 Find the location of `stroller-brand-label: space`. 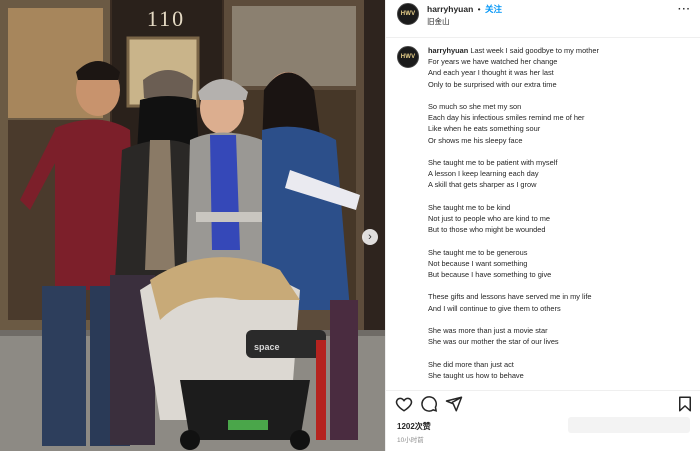

stroller-brand-label: space is located at coordinates (267, 347).